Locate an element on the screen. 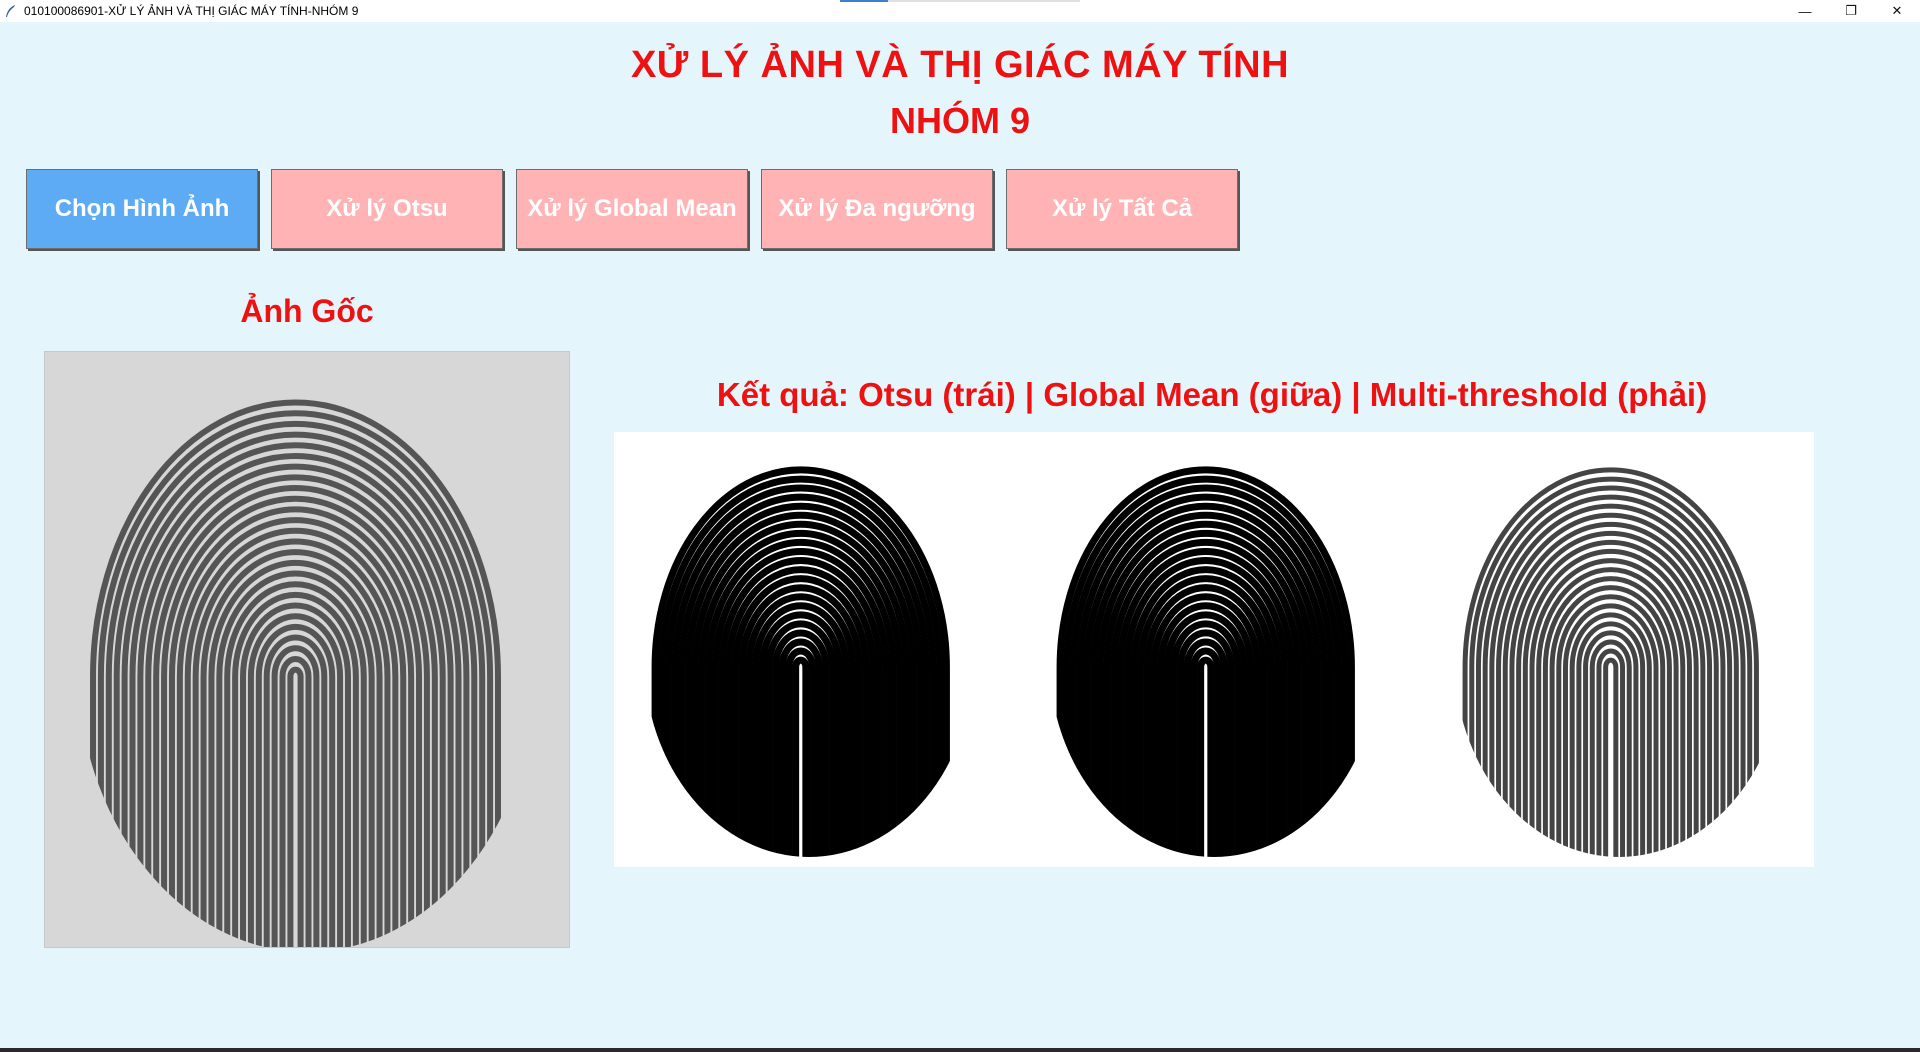 This screenshot has width=1920, height=1052. maximize-button: ❐ is located at coordinates (1851, 11).